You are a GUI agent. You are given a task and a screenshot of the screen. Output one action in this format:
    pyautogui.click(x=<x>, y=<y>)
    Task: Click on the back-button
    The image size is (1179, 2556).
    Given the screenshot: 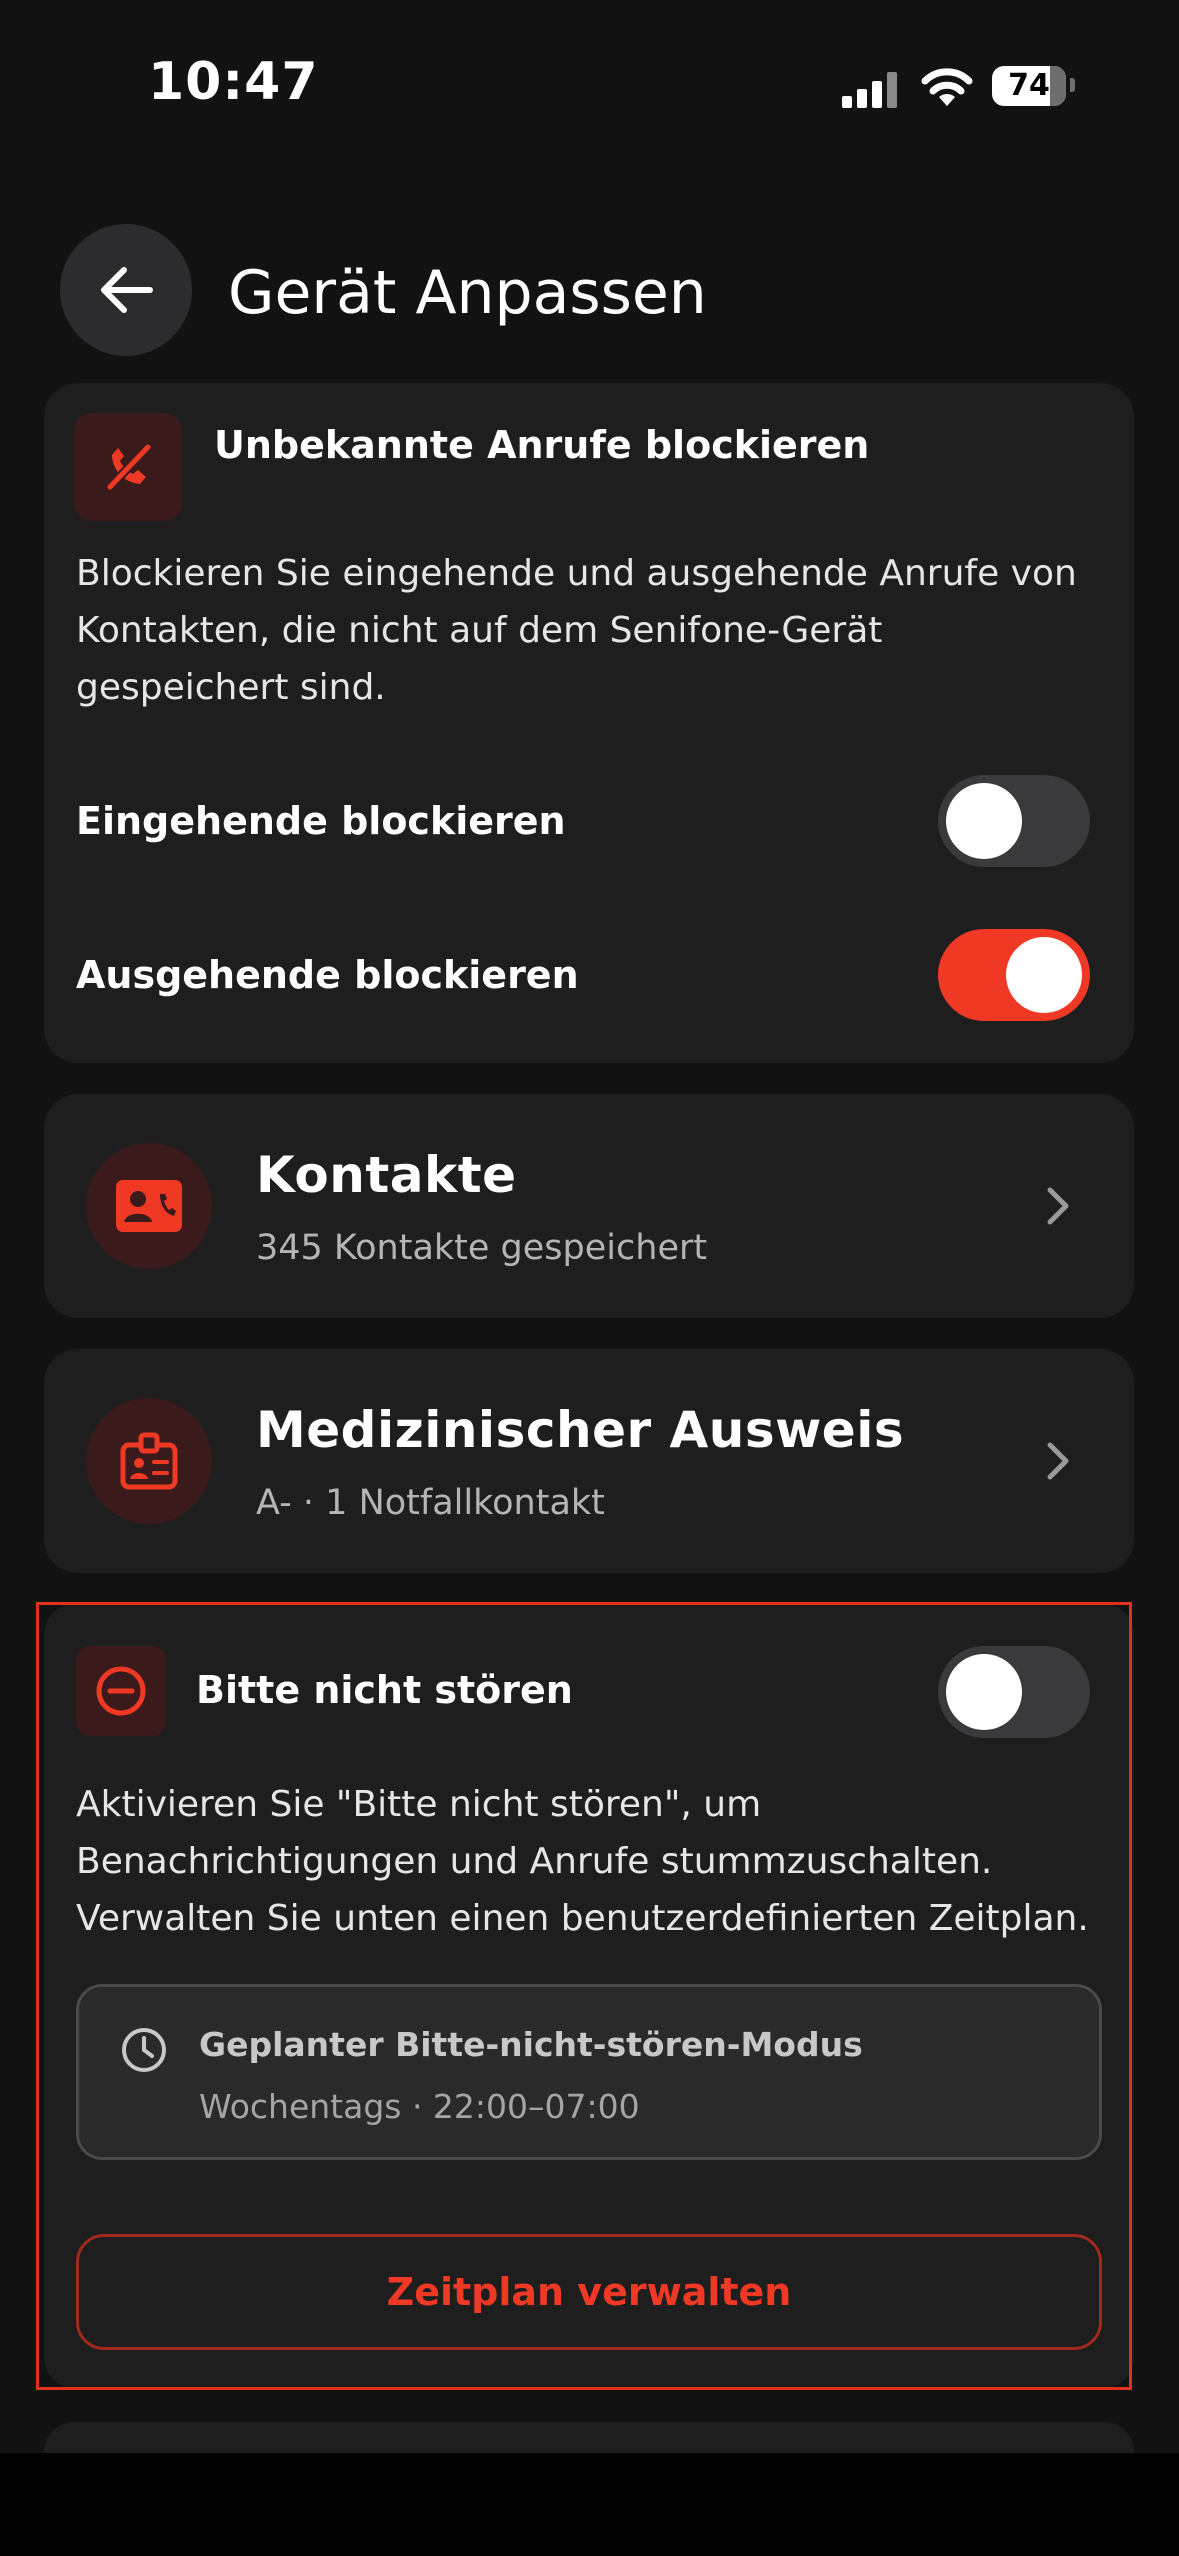 What is the action you would take?
    pyautogui.click(x=126, y=290)
    